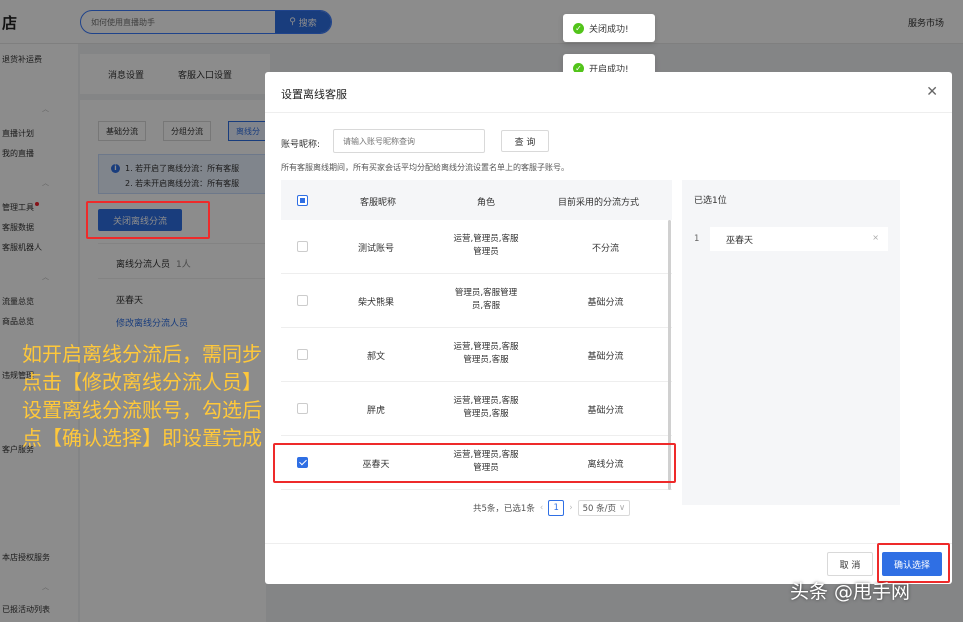  What do you see at coordinates (409, 141) in the screenshot?
I see `account-search-input` at bounding box center [409, 141].